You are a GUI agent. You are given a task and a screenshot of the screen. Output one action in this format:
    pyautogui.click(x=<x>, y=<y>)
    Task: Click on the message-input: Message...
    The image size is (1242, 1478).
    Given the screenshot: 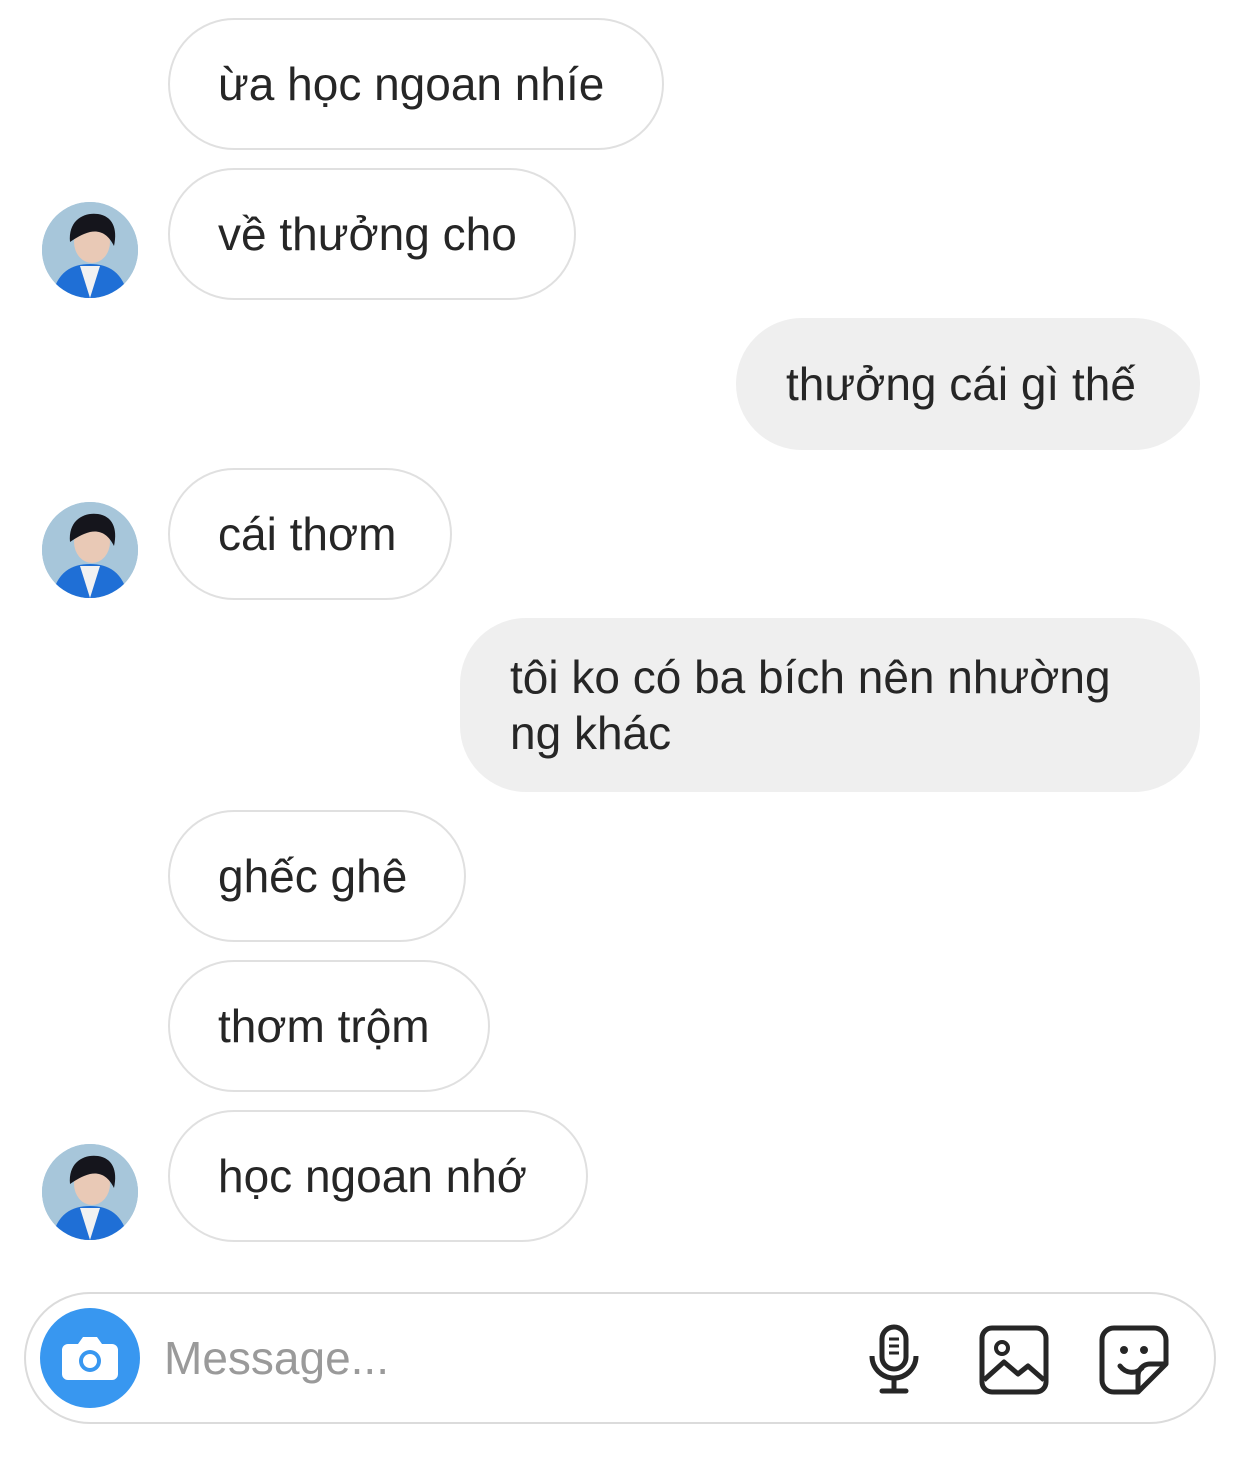 What is the action you would take?
    pyautogui.click(x=276, y=1358)
    